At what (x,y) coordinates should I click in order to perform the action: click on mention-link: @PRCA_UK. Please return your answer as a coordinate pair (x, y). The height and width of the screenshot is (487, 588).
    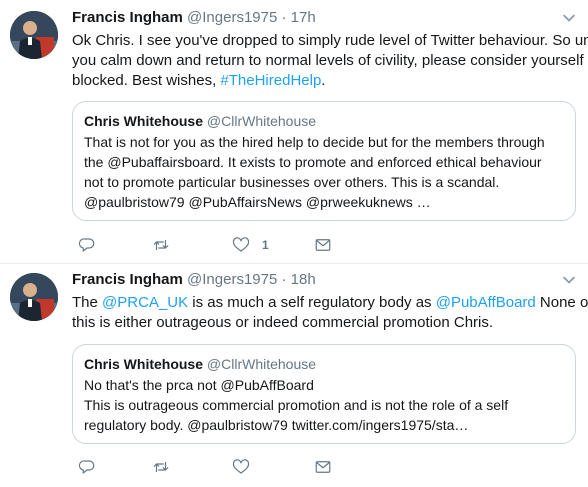
    Looking at the image, I should click on (145, 302).